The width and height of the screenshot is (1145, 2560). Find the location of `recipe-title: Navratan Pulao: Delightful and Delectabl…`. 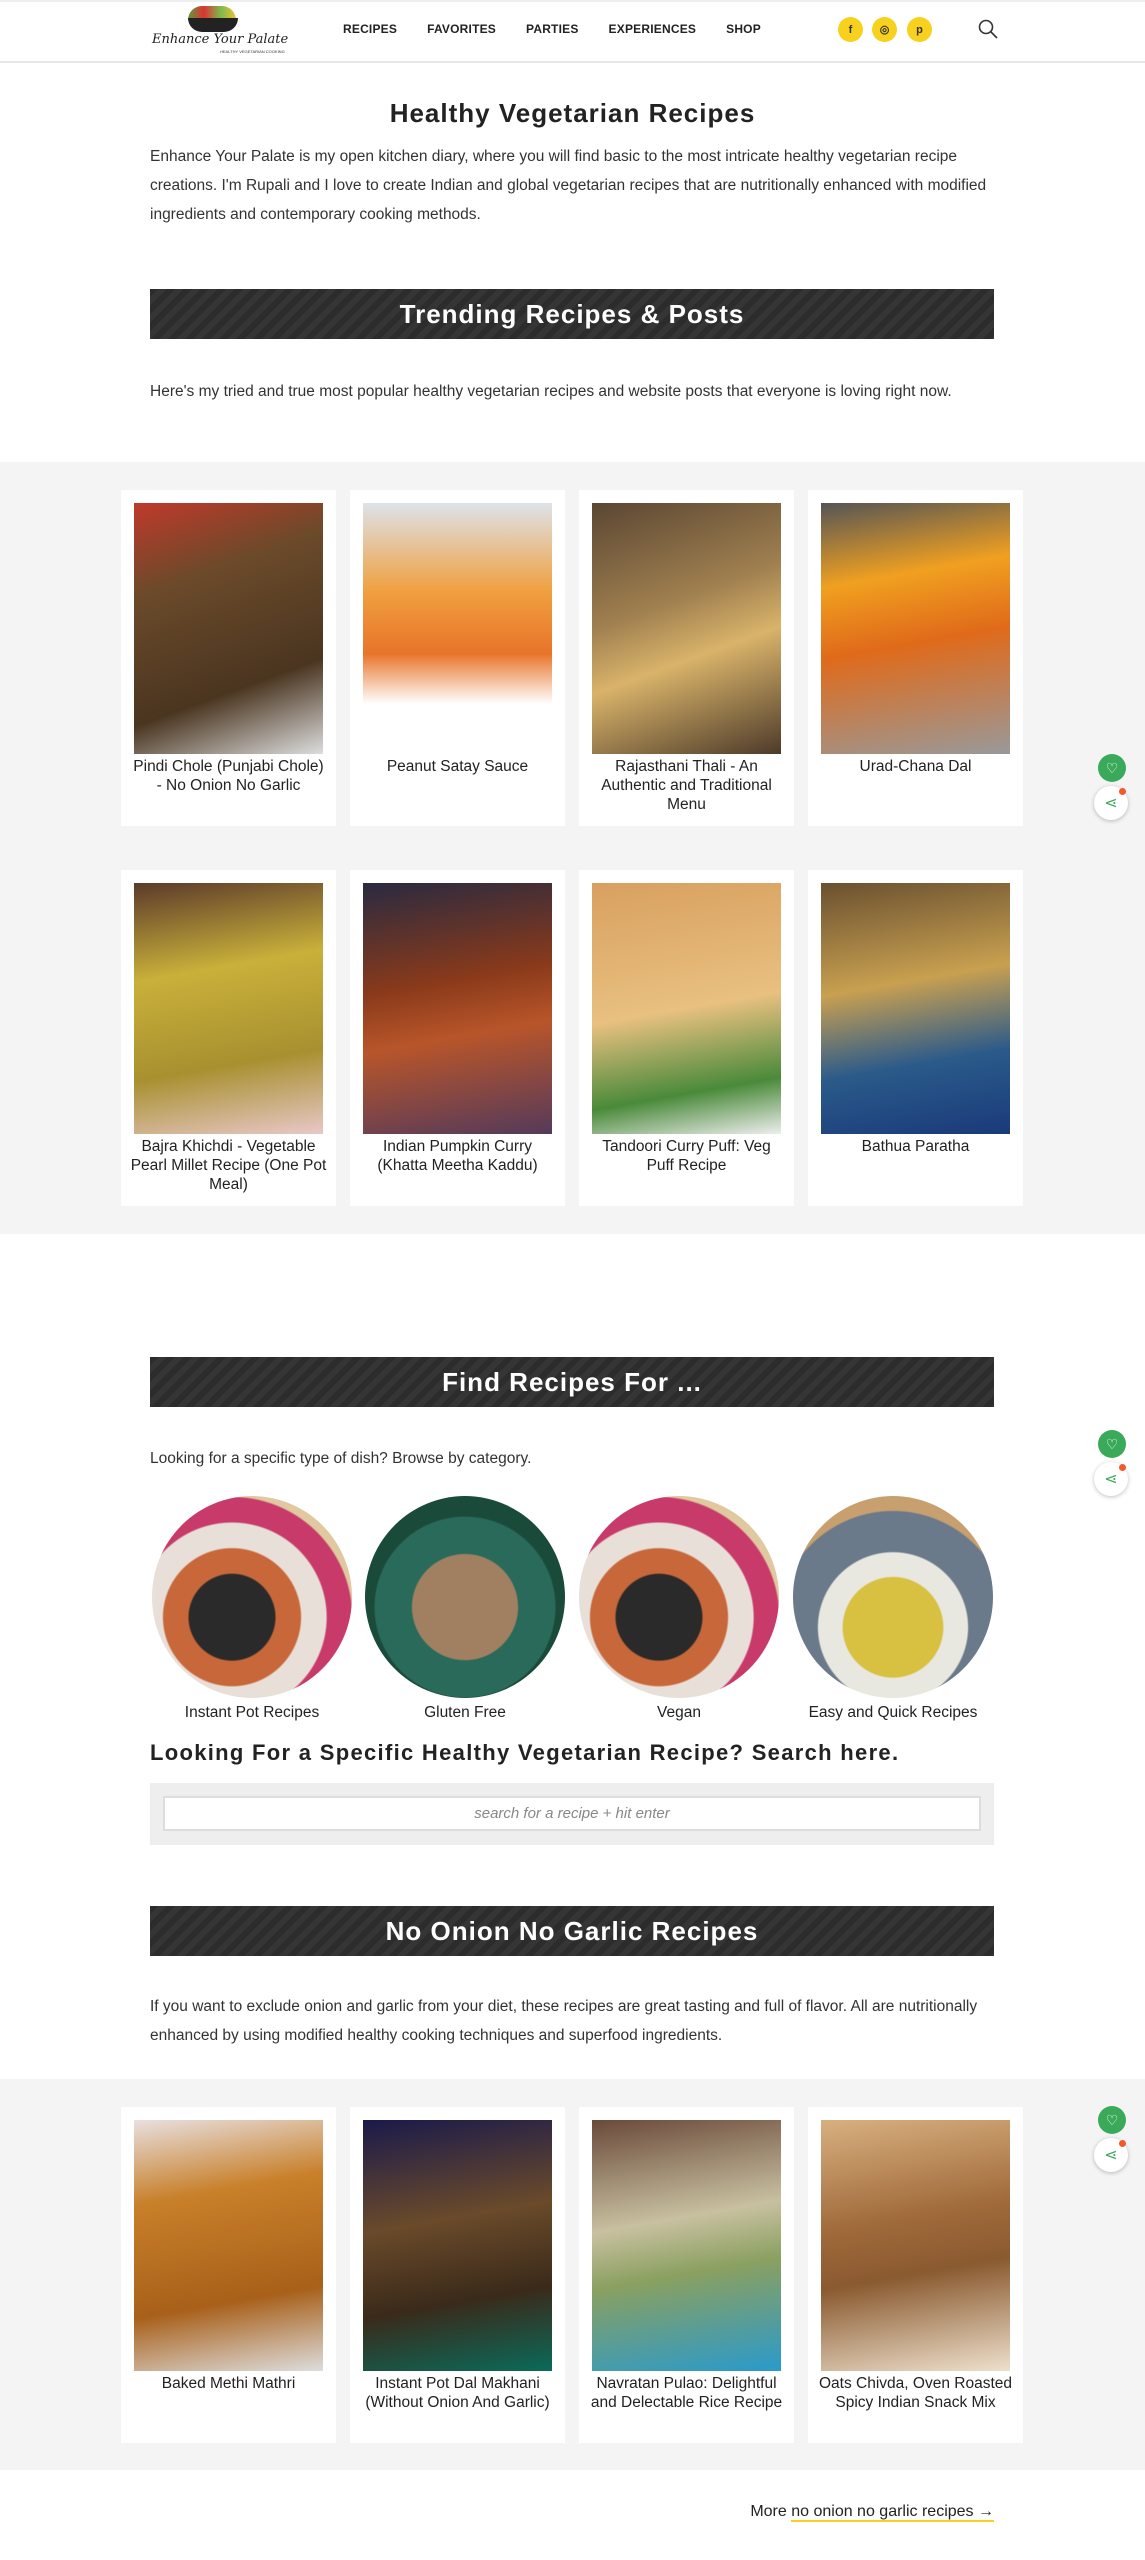

recipe-title: Navratan Pulao: Delightful and Delectabl… is located at coordinates (686, 2393).